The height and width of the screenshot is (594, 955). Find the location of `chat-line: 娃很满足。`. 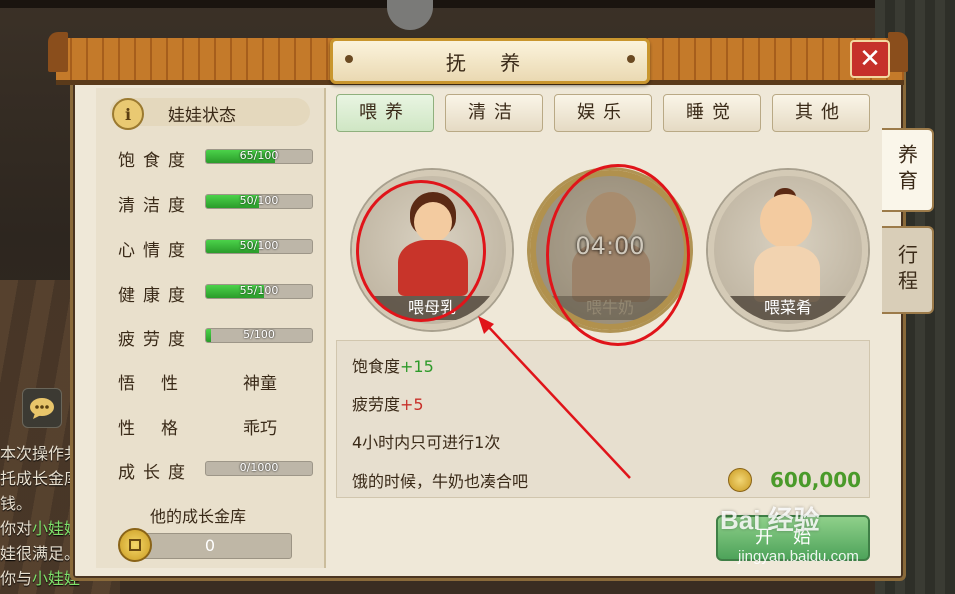

chat-line: 娃很满足。 is located at coordinates (40, 553).